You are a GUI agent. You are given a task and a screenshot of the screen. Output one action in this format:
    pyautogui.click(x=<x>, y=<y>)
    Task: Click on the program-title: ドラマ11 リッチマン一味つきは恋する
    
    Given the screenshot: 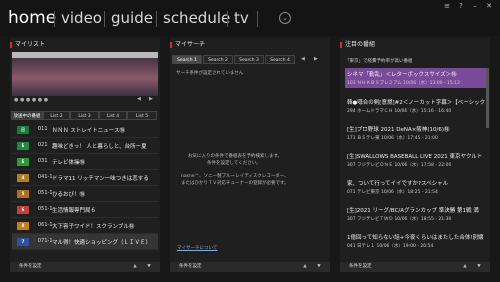 What is the action you would take?
    pyautogui.click(x=100, y=179)
    